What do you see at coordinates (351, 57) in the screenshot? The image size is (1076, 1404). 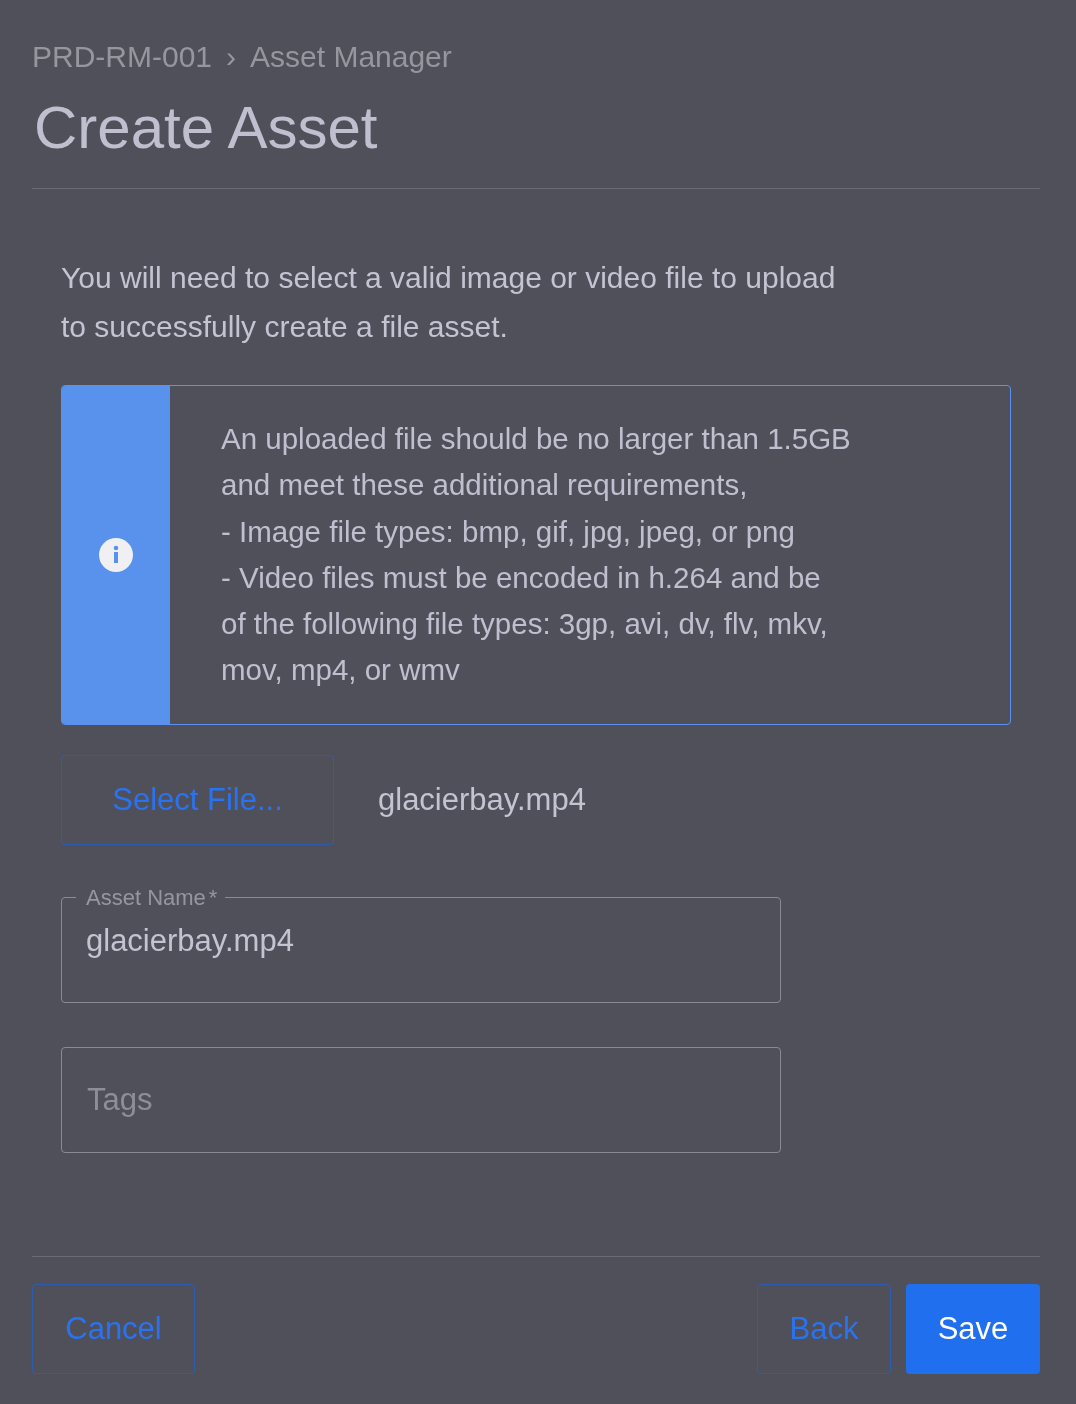 I see `breadcrumb-item: Asset Manager` at bounding box center [351, 57].